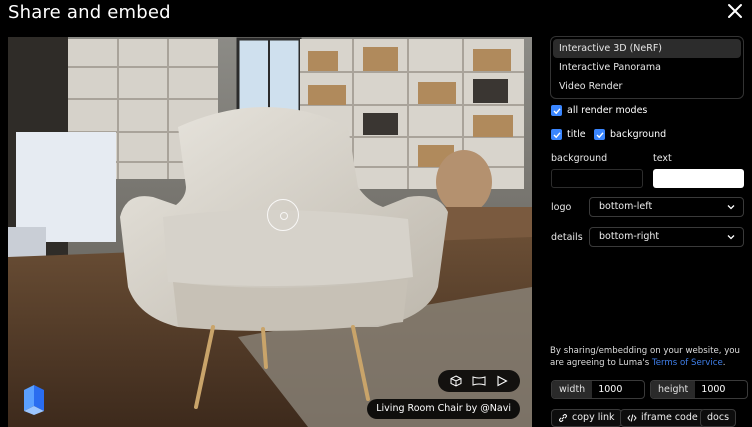 The width and height of the screenshot is (752, 427). I want to click on text-color-label: text, so click(662, 158).